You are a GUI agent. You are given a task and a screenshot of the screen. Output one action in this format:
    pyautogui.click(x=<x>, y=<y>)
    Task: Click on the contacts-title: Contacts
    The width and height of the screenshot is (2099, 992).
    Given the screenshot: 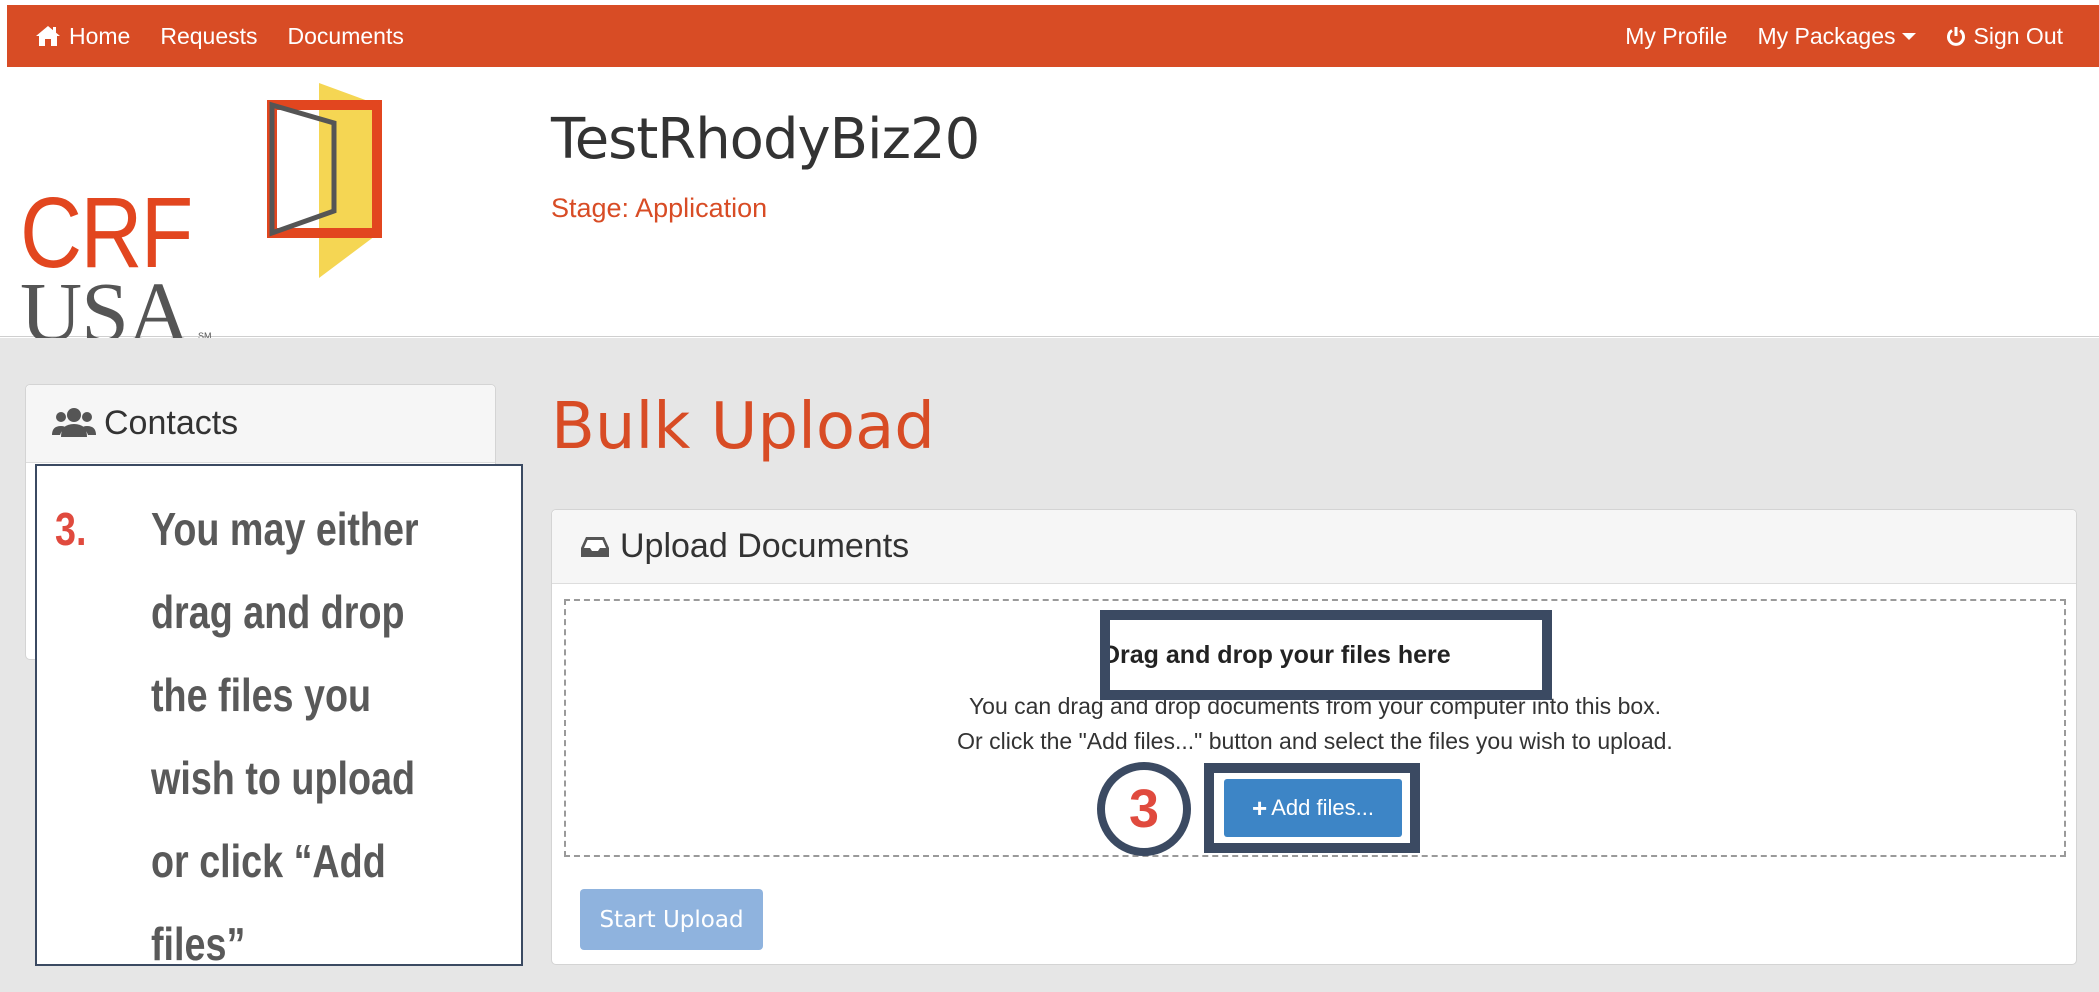 What is the action you would take?
    pyautogui.click(x=171, y=423)
    